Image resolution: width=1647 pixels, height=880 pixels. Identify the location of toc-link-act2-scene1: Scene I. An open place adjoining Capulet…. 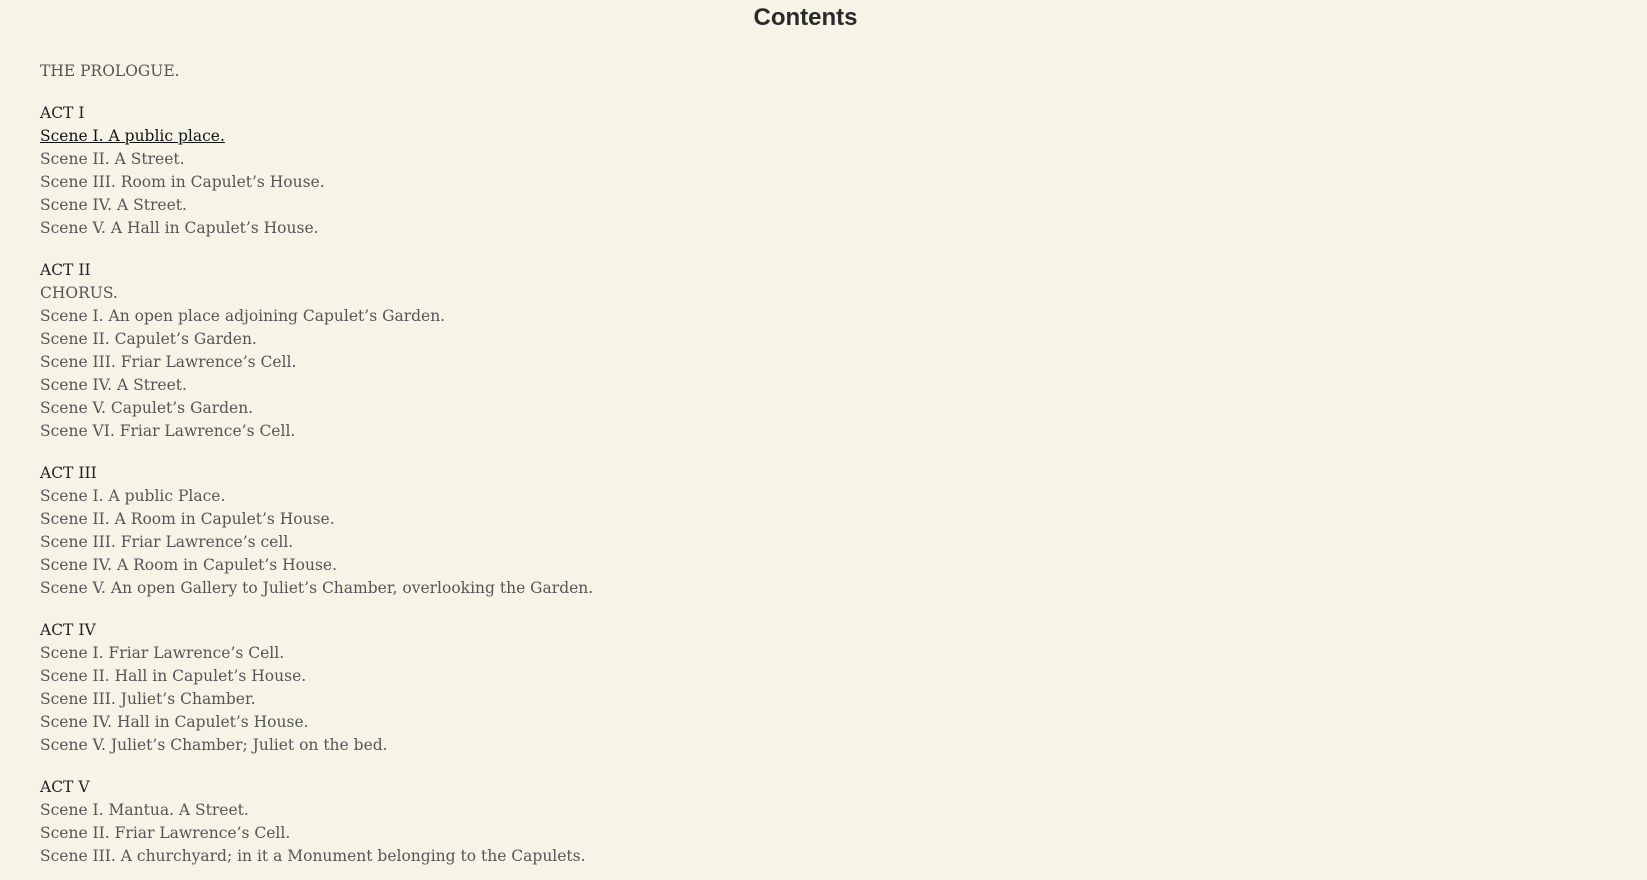
(242, 316).